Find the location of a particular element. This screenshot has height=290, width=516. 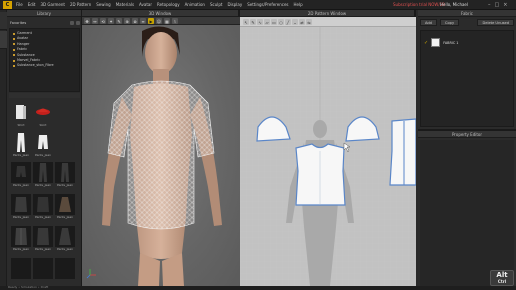

window-controls: – □ × is located at coordinates (497, 5).